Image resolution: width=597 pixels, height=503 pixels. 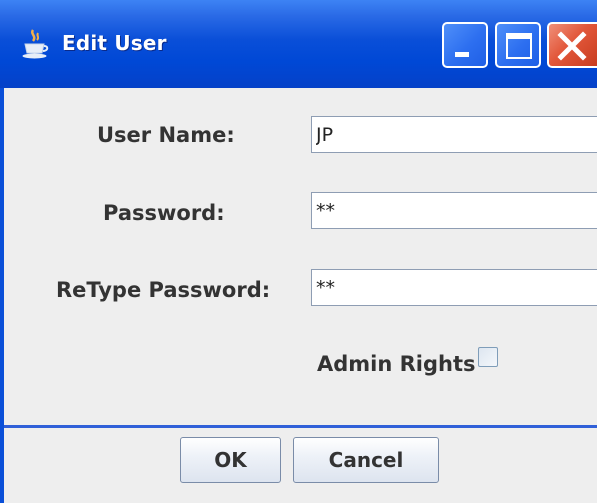 I want to click on admin-rights-label: Admin Rights, so click(x=396, y=364).